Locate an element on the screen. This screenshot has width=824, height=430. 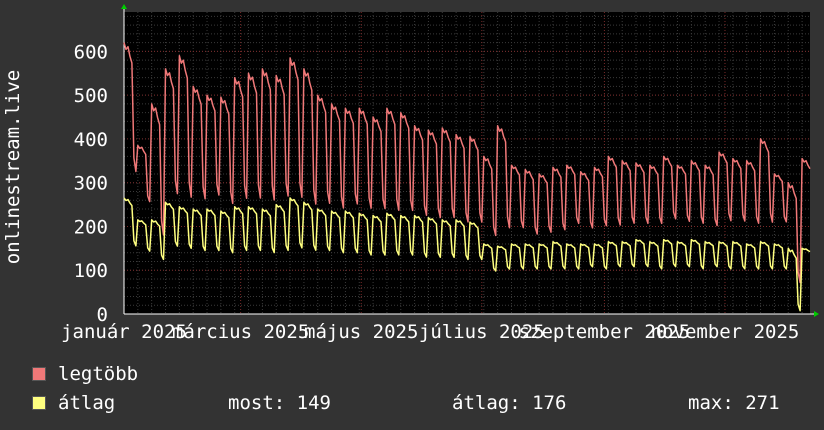
y-tick-label: 500 is located at coordinates (91, 96).